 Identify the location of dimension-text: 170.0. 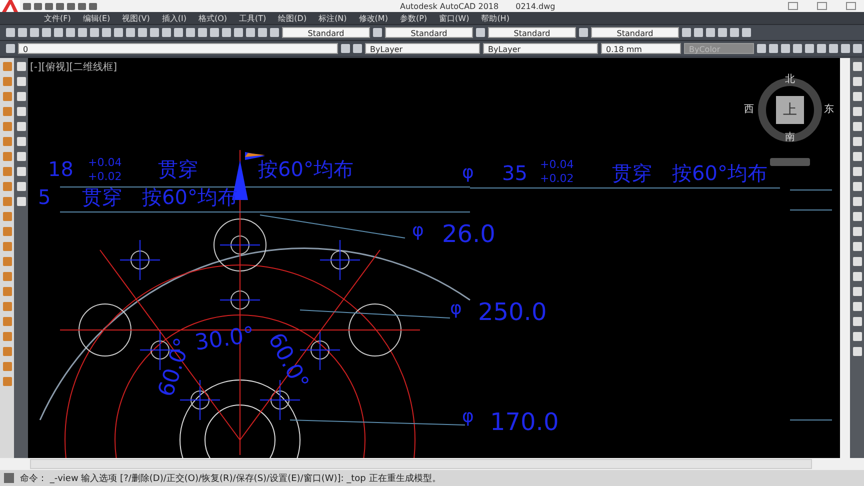
(524, 422).